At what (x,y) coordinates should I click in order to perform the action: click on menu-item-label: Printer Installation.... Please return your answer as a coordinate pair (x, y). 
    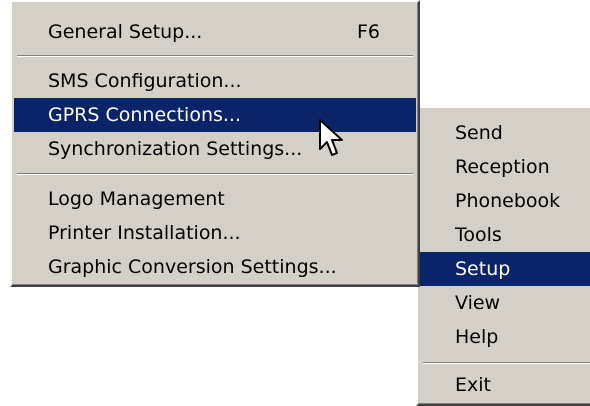
    Looking at the image, I should click on (144, 233).